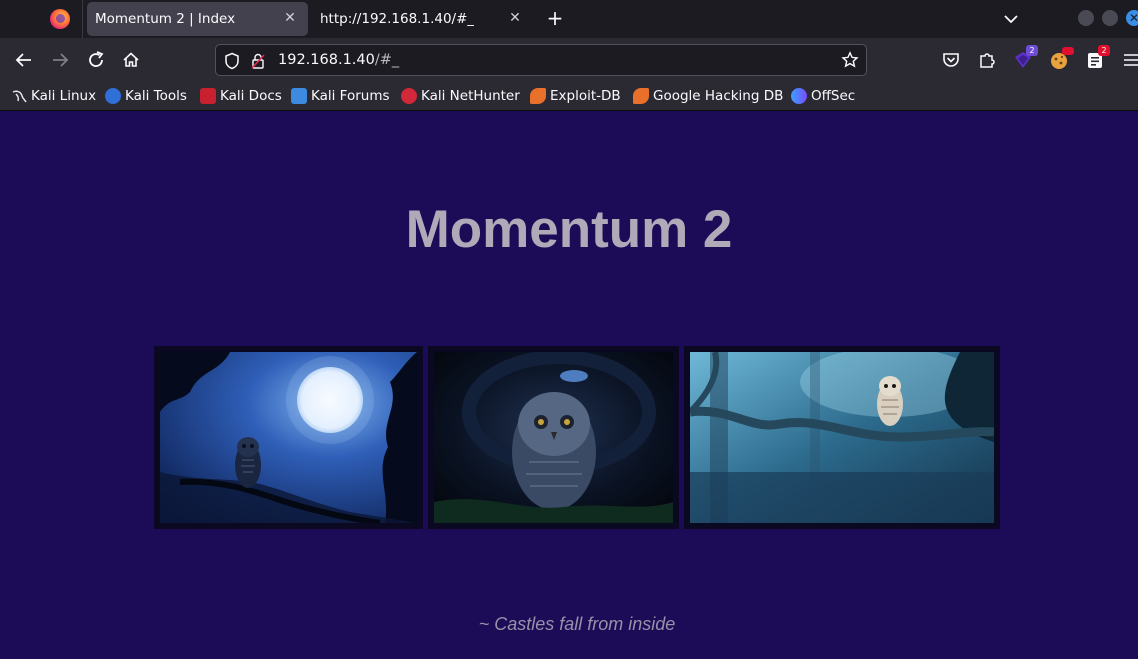  Describe the element at coordinates (577, 624) in the screenshot. I see `page-tagline: ~ Castles fall from inside` at that location.